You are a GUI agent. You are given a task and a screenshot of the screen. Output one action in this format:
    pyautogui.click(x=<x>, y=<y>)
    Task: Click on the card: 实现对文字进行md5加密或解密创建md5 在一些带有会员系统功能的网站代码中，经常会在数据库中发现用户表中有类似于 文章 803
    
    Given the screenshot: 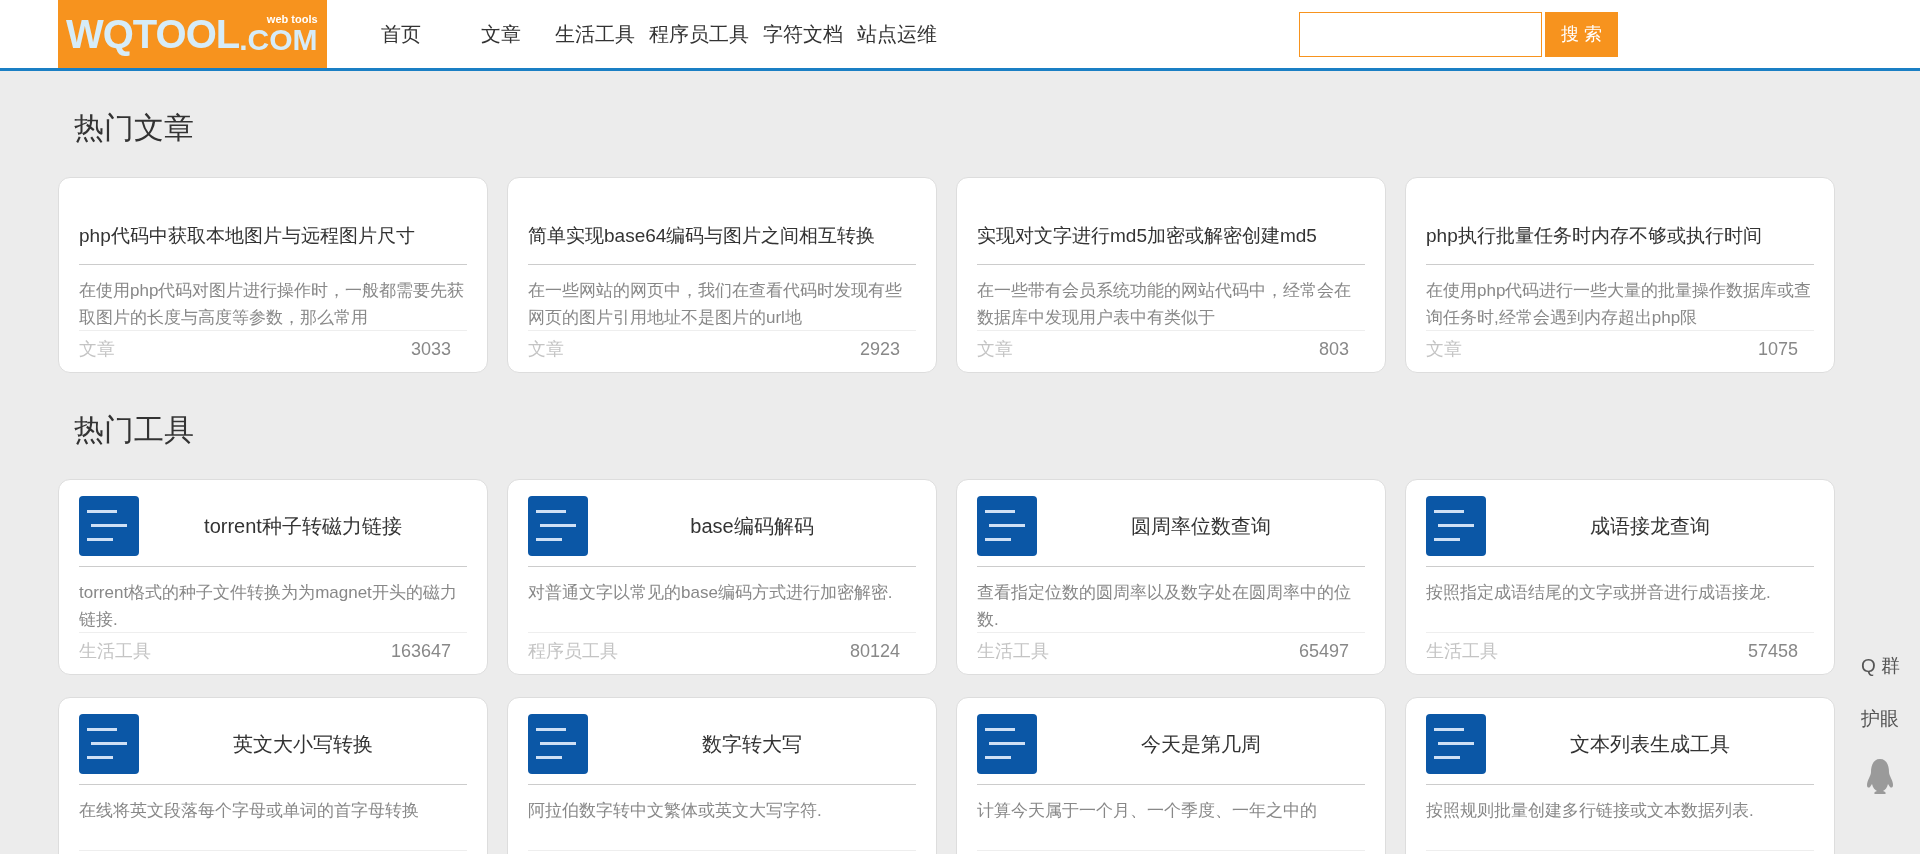 What is the action you would take?
    pyautogui.click(x=1171, y=275)
    